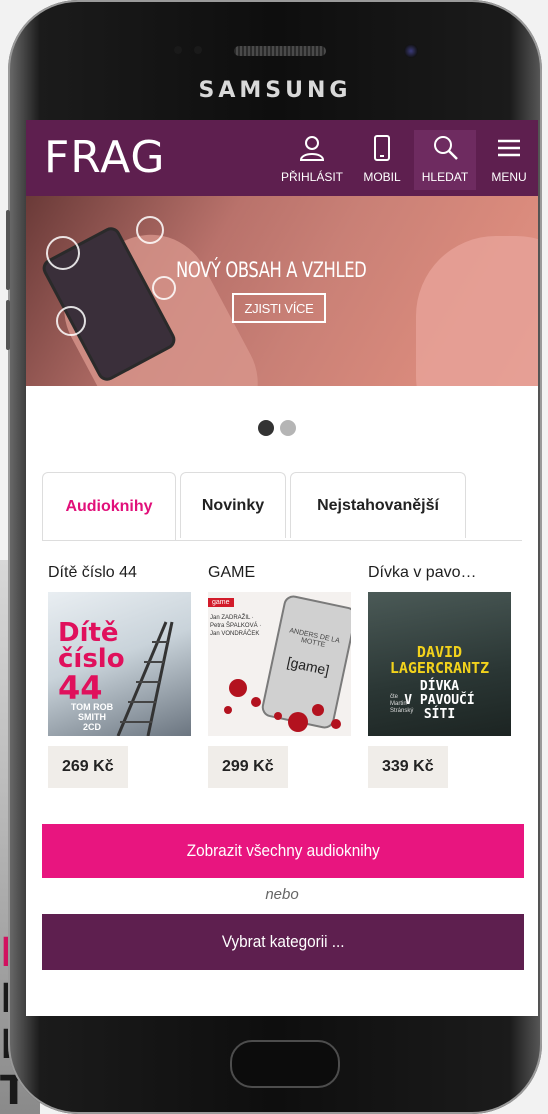  I want to click on carousel-dots, so click(280, 430).